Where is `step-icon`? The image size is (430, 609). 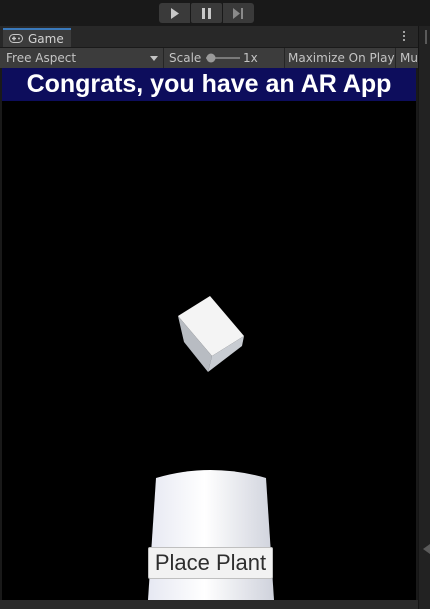
step-icon is located at coordinates (238, 13).